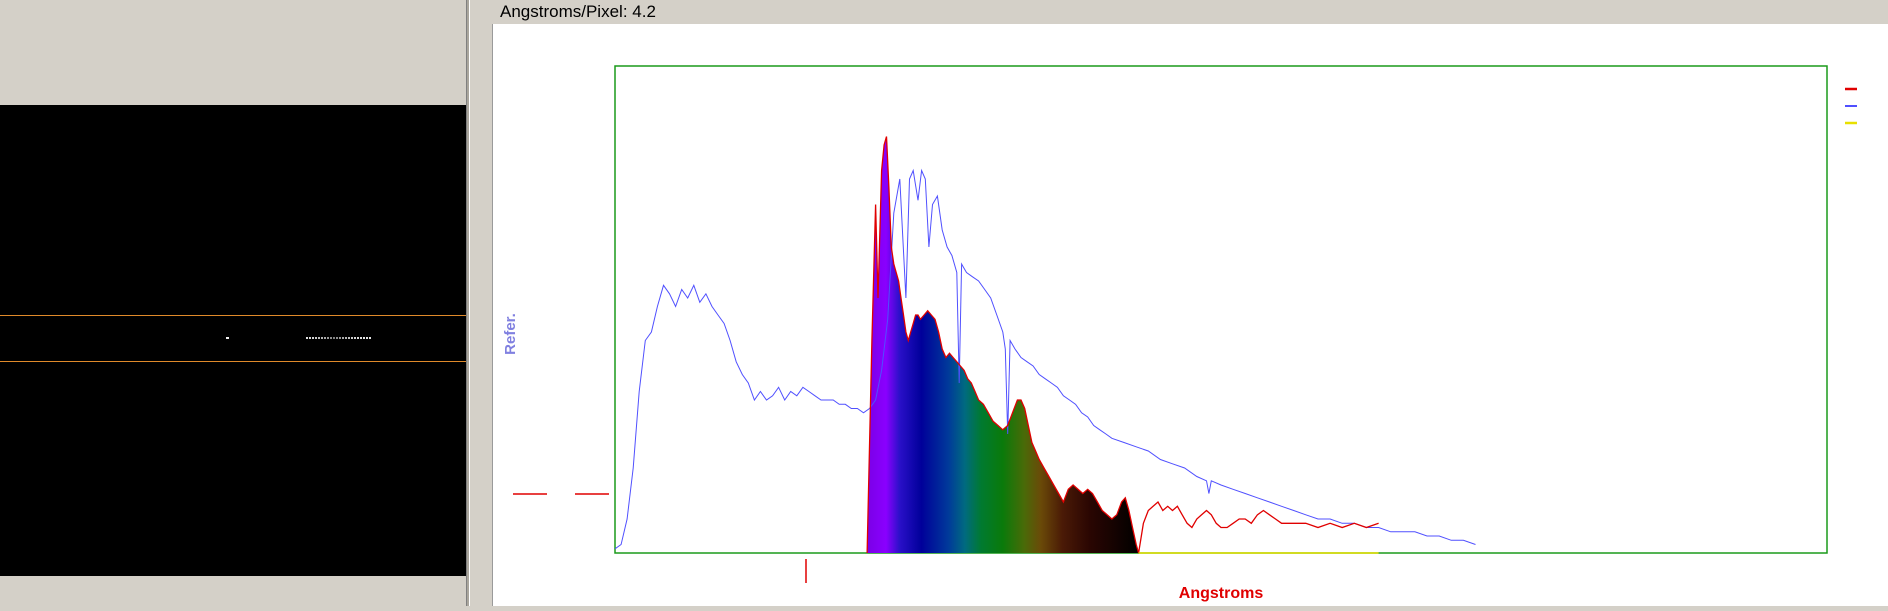 This screenshot has width=1888, height=611. What do you see at coordinates (644, 11) in the screenshot?
I see `dispersion-value: 4.2` at bounding box center [644, 11].